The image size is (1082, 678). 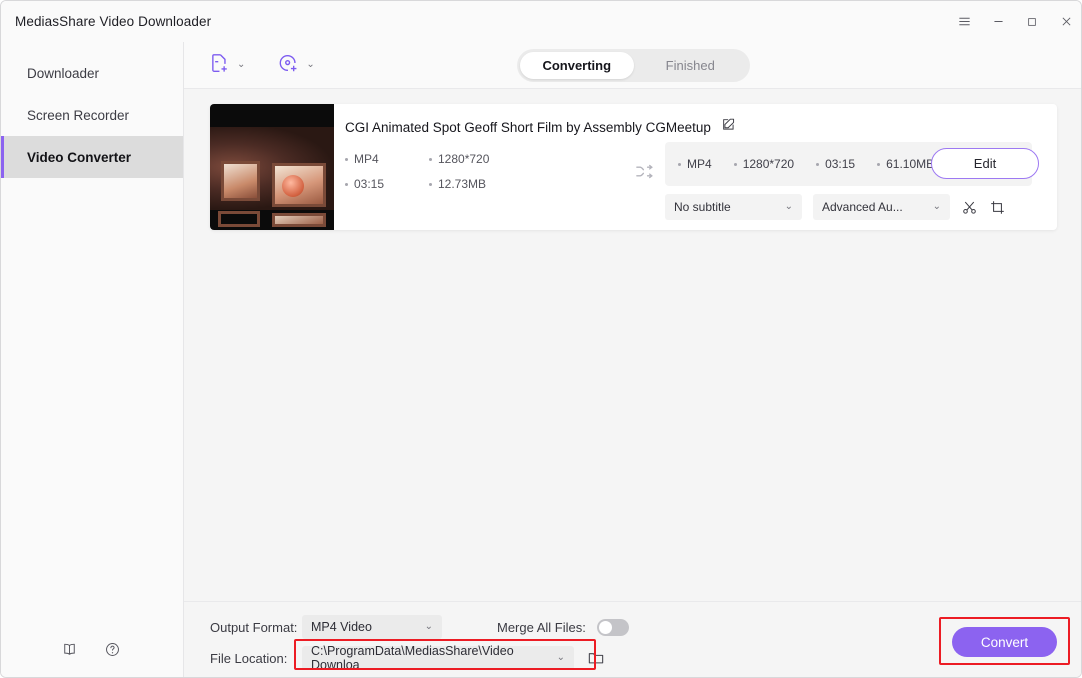 I want to click on active-accent-bar, so click(x=2, y=157).